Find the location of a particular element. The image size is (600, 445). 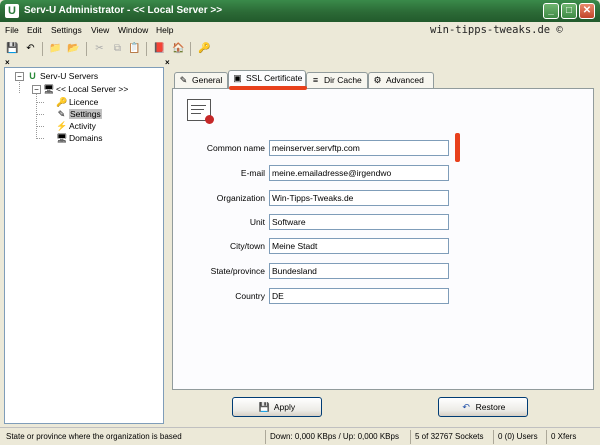

settings-icon: ✎ is located at coordinates (61, 114).